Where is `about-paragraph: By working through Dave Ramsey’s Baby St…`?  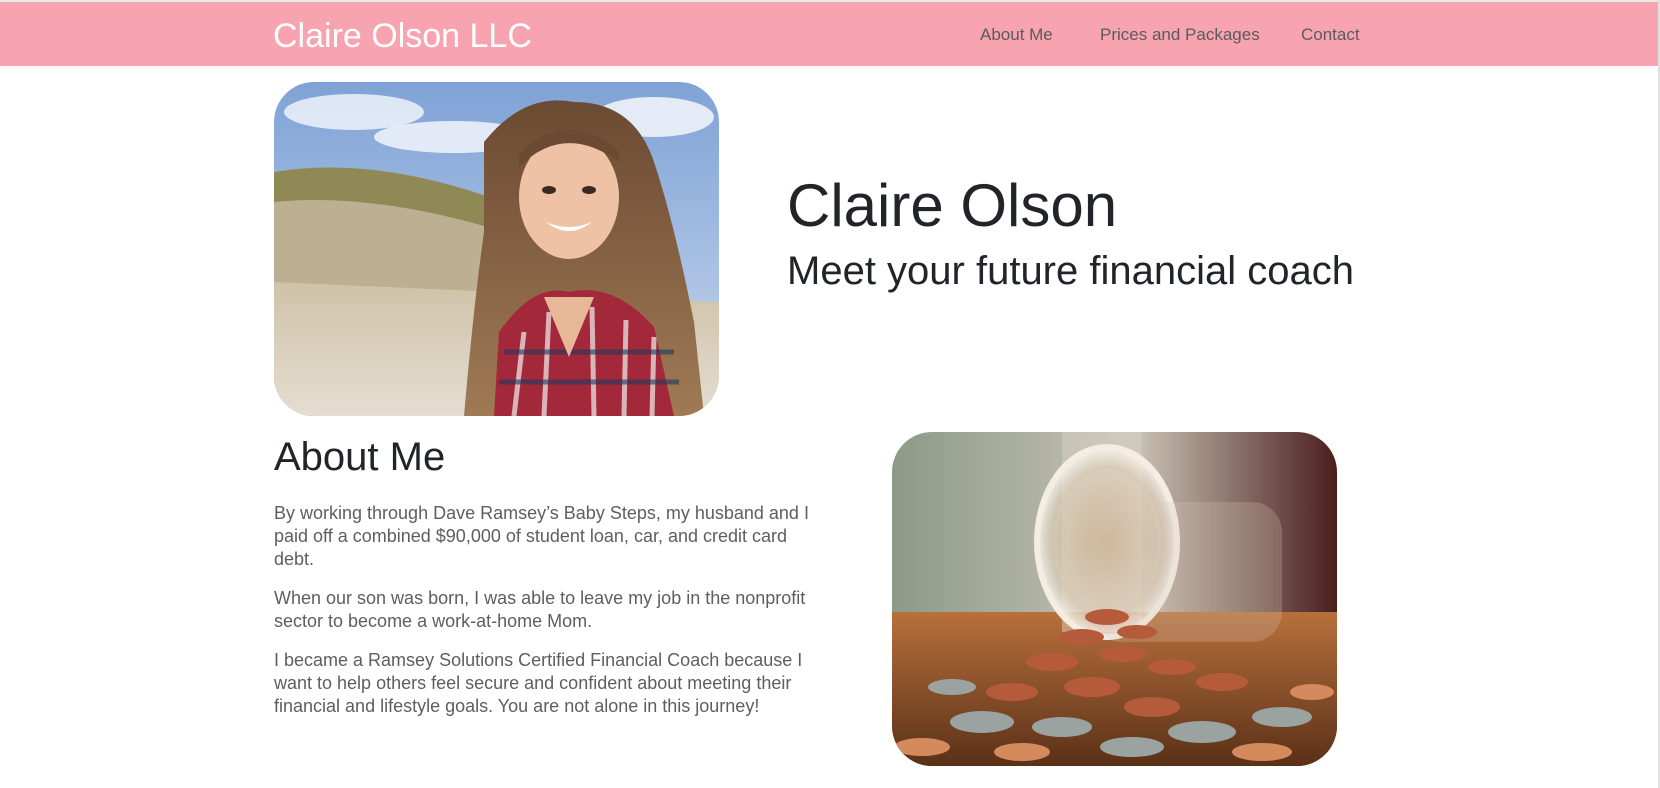
about-paragraph: By working through Dave Ramsey’s Baby St… is located at coordinates (541, 536).